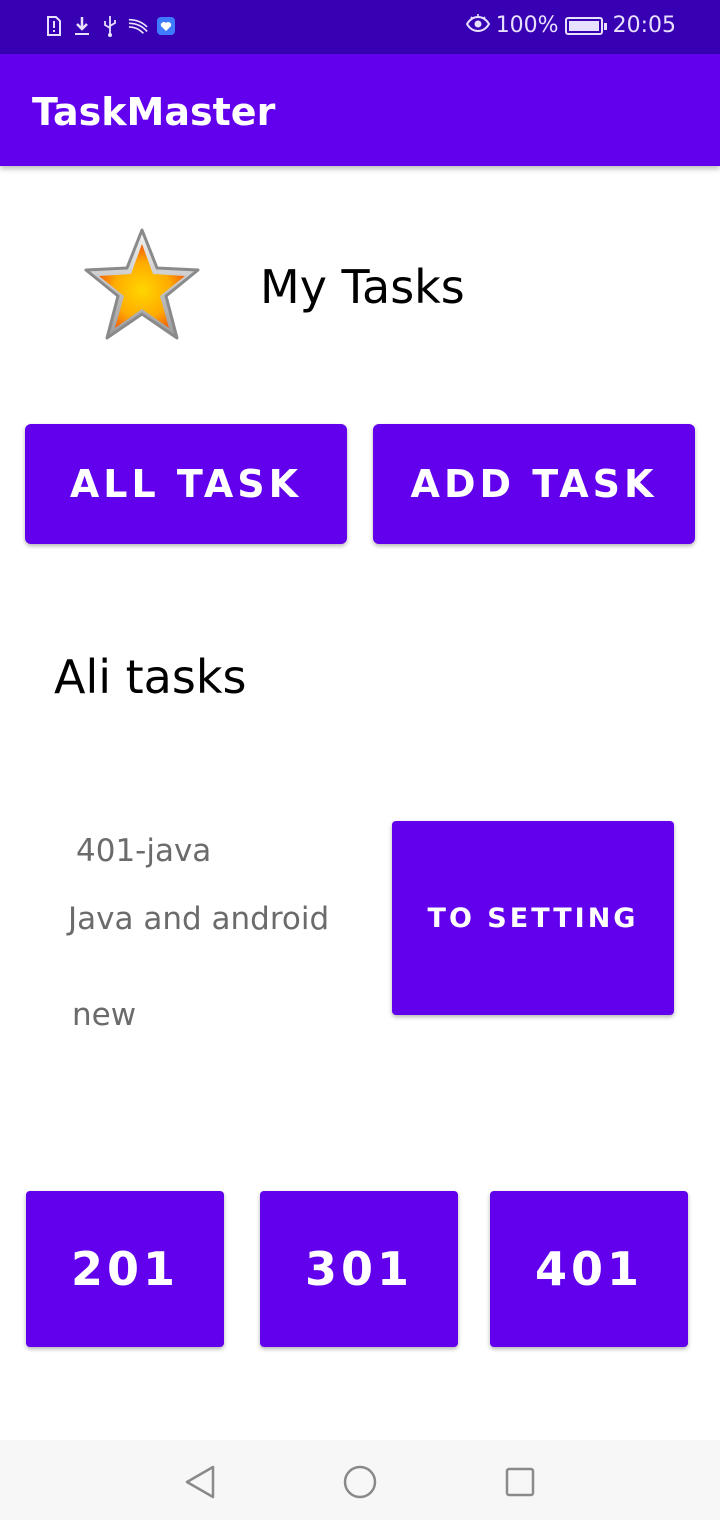 This screenshot has width=720, height=1520. What do you see at coordinates (644, 25) in the screenshot?
I see `clock: 20:05` at bounding box center [644, 25].